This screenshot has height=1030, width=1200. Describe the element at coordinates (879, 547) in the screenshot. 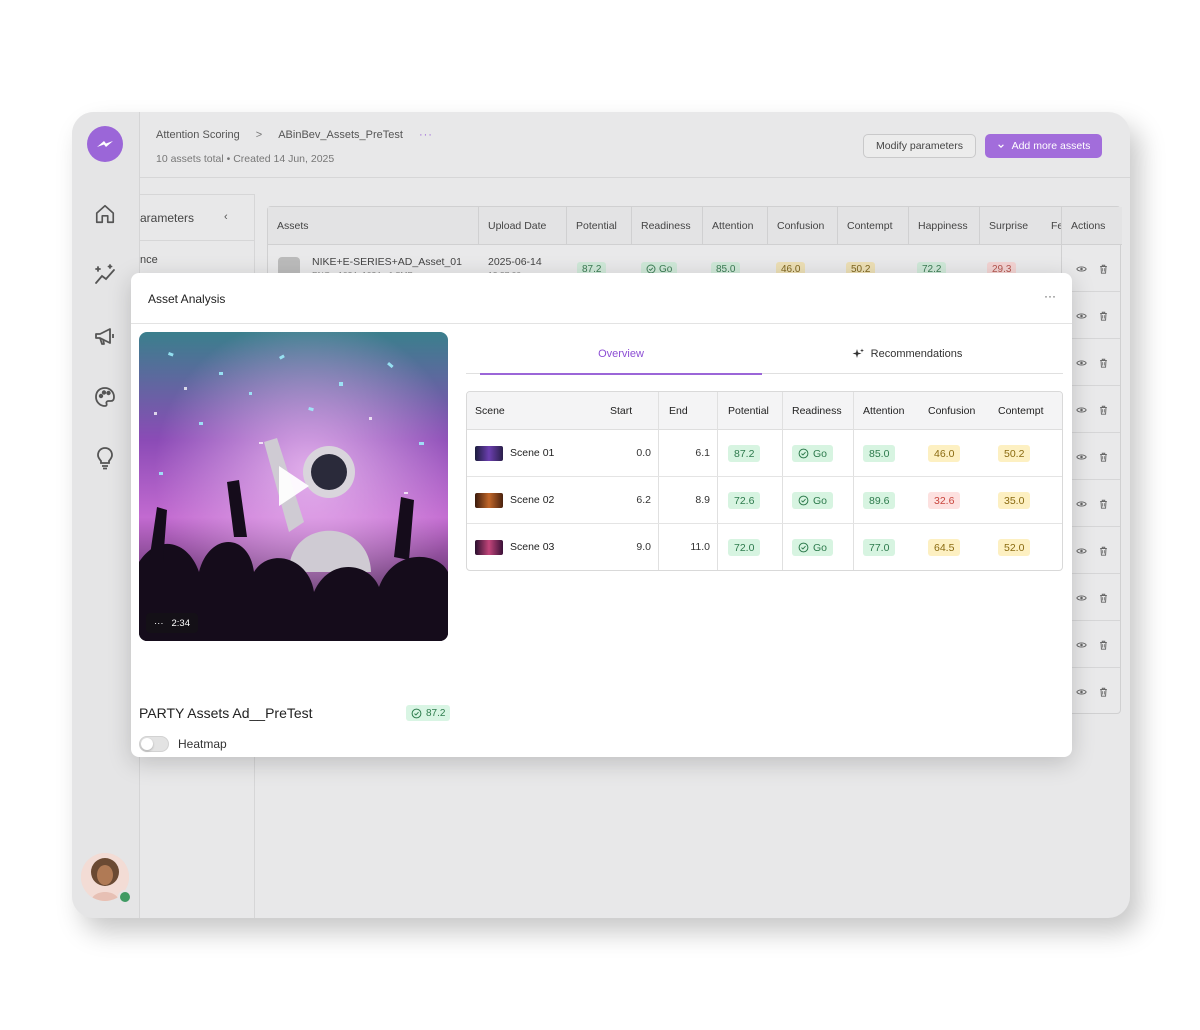

I see `attention-value: 77.0` at that location.